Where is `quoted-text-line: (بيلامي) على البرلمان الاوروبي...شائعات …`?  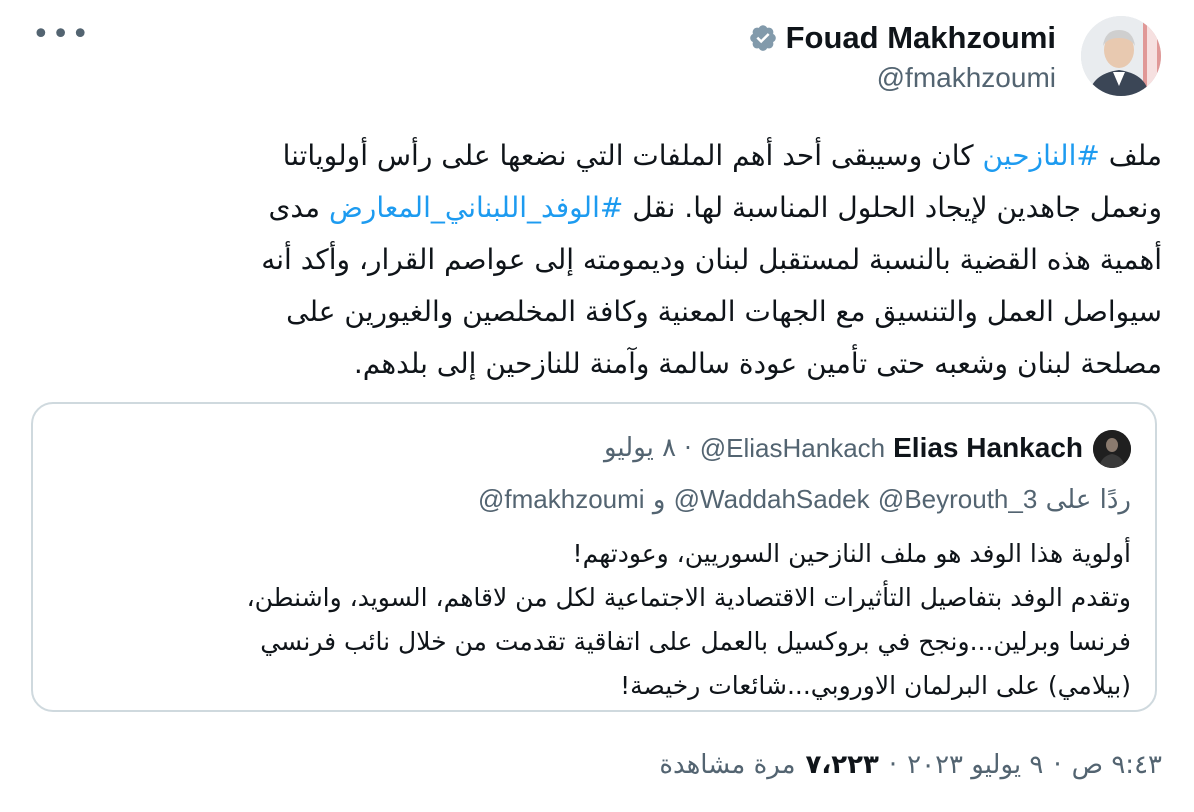
quoted-text-line: (بيلامي) على البرلمان الاوروبي...شائعات … is located at coordinates (875, 685).